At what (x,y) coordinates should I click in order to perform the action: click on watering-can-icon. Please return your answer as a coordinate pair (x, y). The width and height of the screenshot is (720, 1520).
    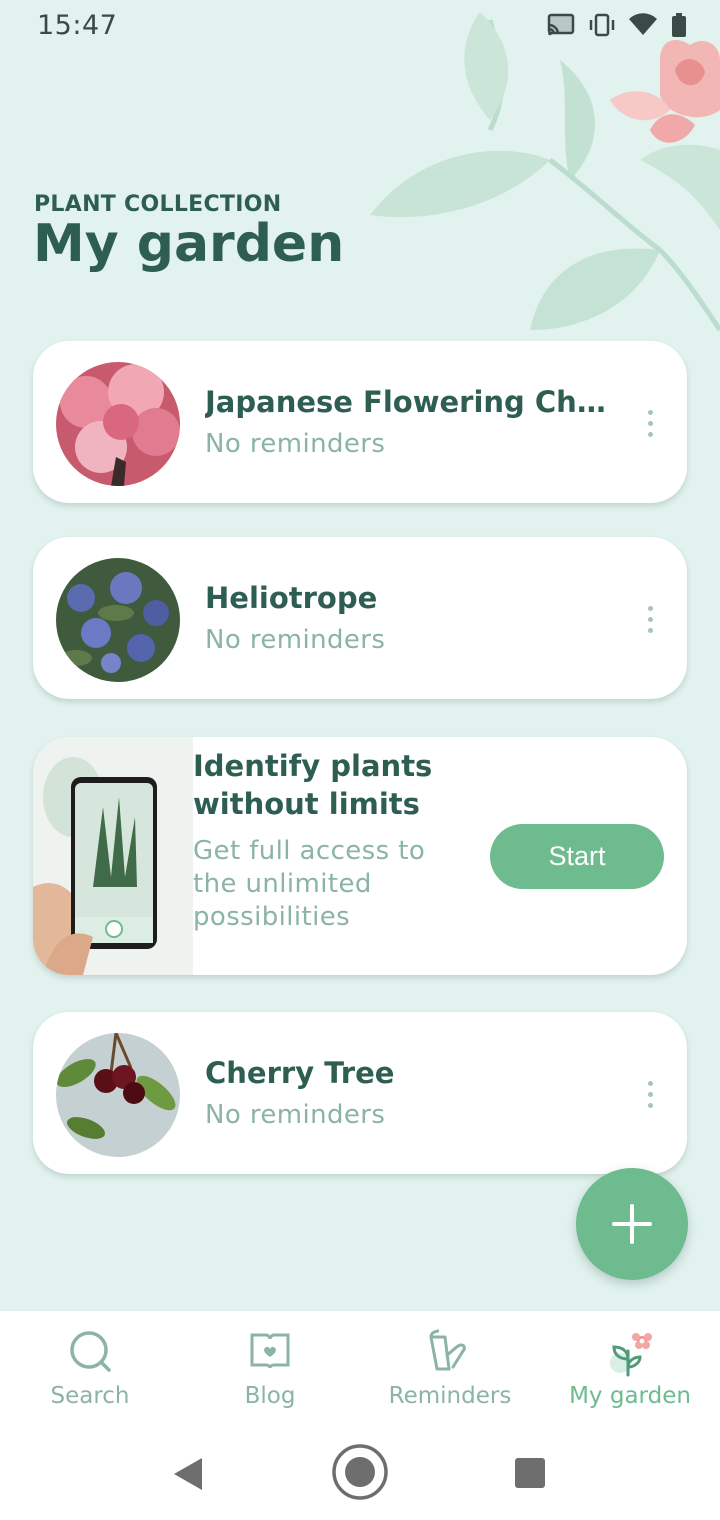
    Looking at the image, I should click on (447, 1350).